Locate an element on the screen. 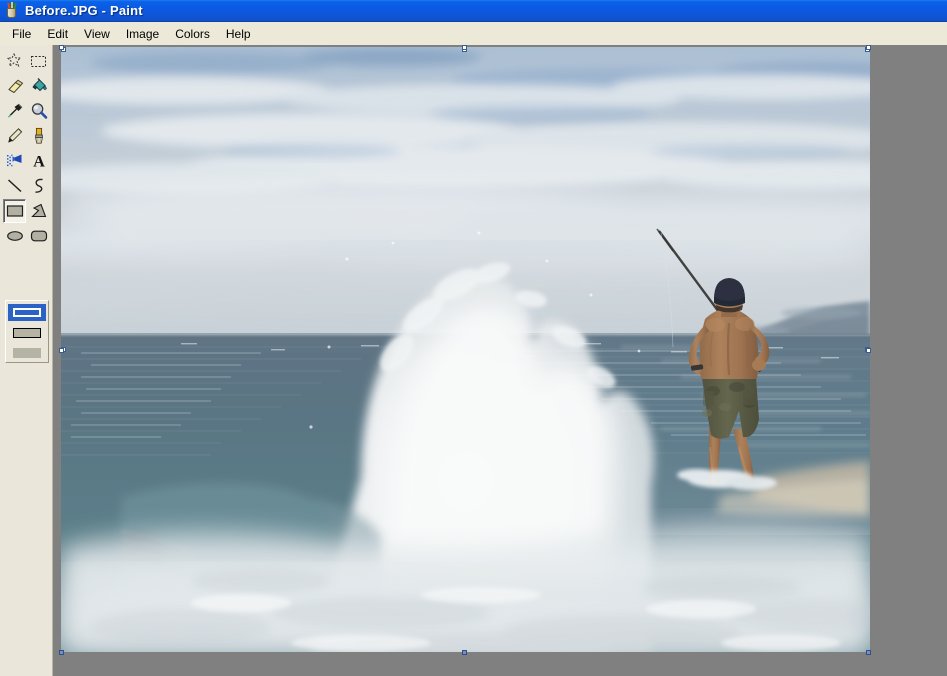 The height and width of the screenshot is (676, 947). handle-canvas-bottom-right-outer is located at coordinates (868, 652).